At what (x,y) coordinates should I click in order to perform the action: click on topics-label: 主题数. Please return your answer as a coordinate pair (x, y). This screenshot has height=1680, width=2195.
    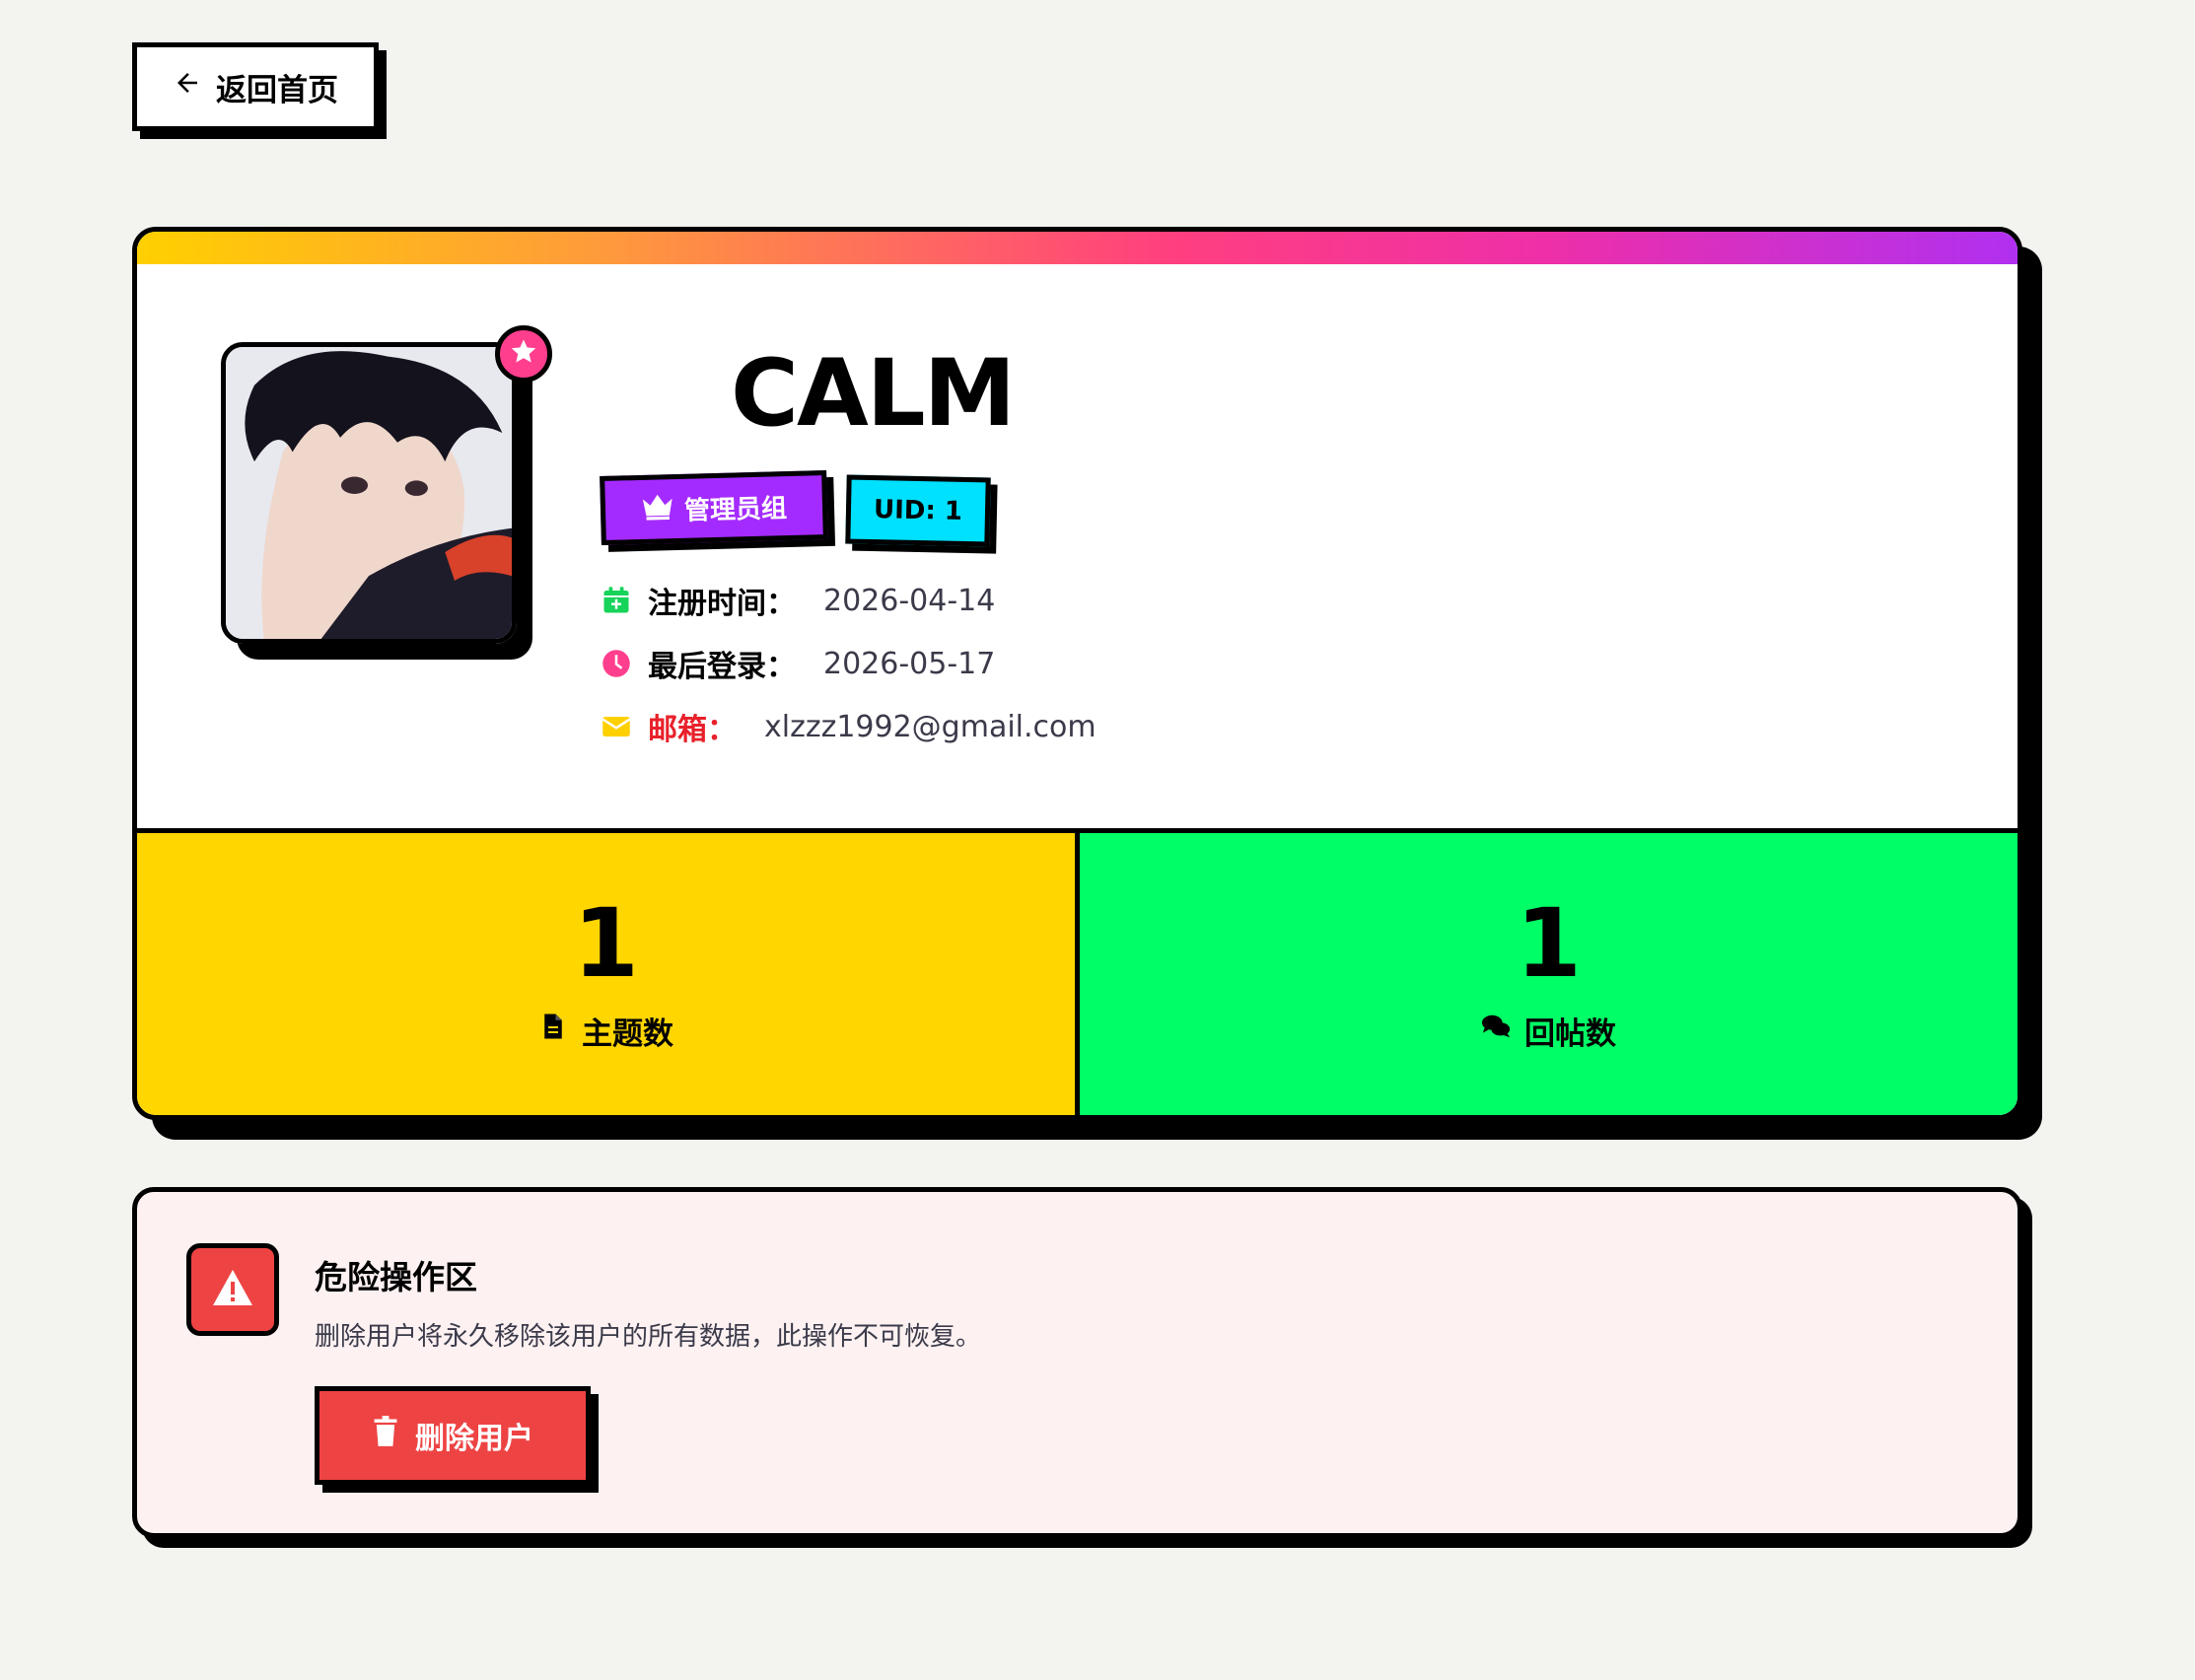
    Looking at the image, I should click on (628, 1033).